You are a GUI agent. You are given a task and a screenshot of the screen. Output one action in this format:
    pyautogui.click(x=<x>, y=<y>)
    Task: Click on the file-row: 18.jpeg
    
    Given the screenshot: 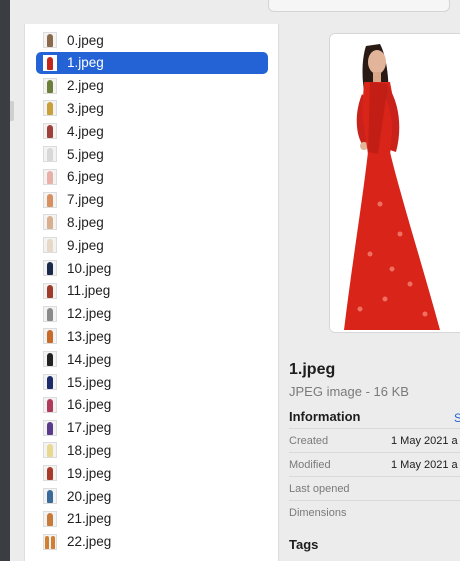 What is the action you would take?
    pyautogui.click(x=152, y=450)
    